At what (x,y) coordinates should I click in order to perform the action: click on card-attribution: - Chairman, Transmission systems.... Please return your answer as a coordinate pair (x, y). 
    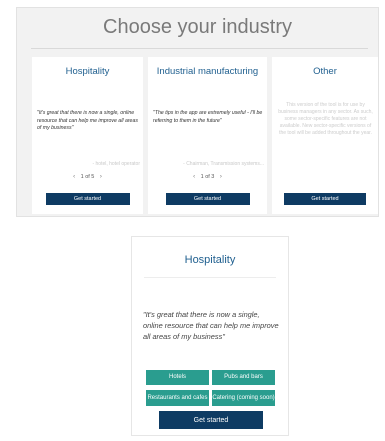
    Looking at the image, I should click on (223, 164).